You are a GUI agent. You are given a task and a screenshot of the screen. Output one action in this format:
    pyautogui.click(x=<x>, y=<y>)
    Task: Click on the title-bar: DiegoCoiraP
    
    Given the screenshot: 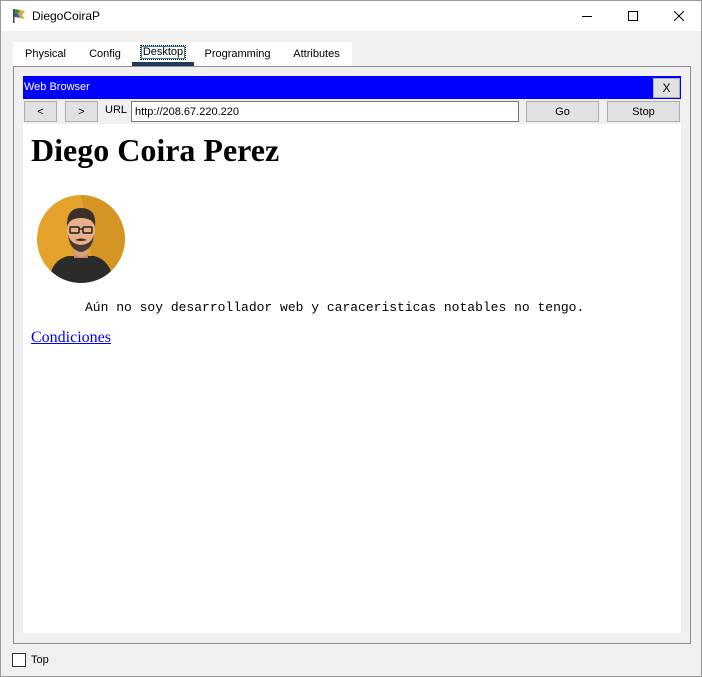 What is the action you would take?
    pyautogui.click(x=351, y=16)
    